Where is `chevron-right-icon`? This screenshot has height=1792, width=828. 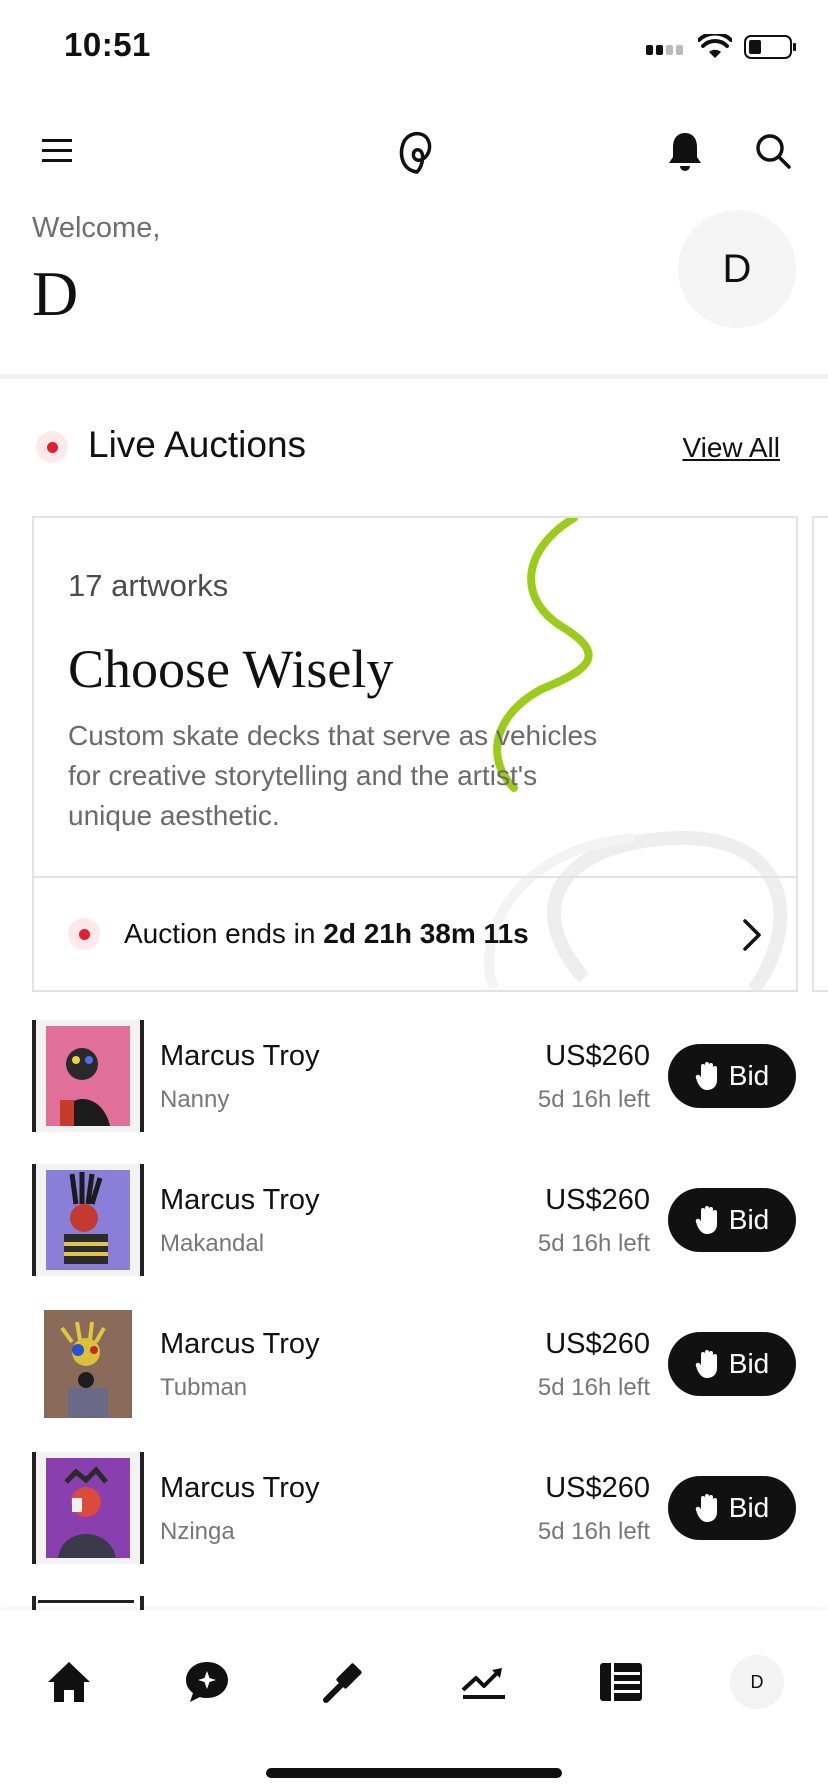
chevron-right-icon is located at coordinates (752, 935).